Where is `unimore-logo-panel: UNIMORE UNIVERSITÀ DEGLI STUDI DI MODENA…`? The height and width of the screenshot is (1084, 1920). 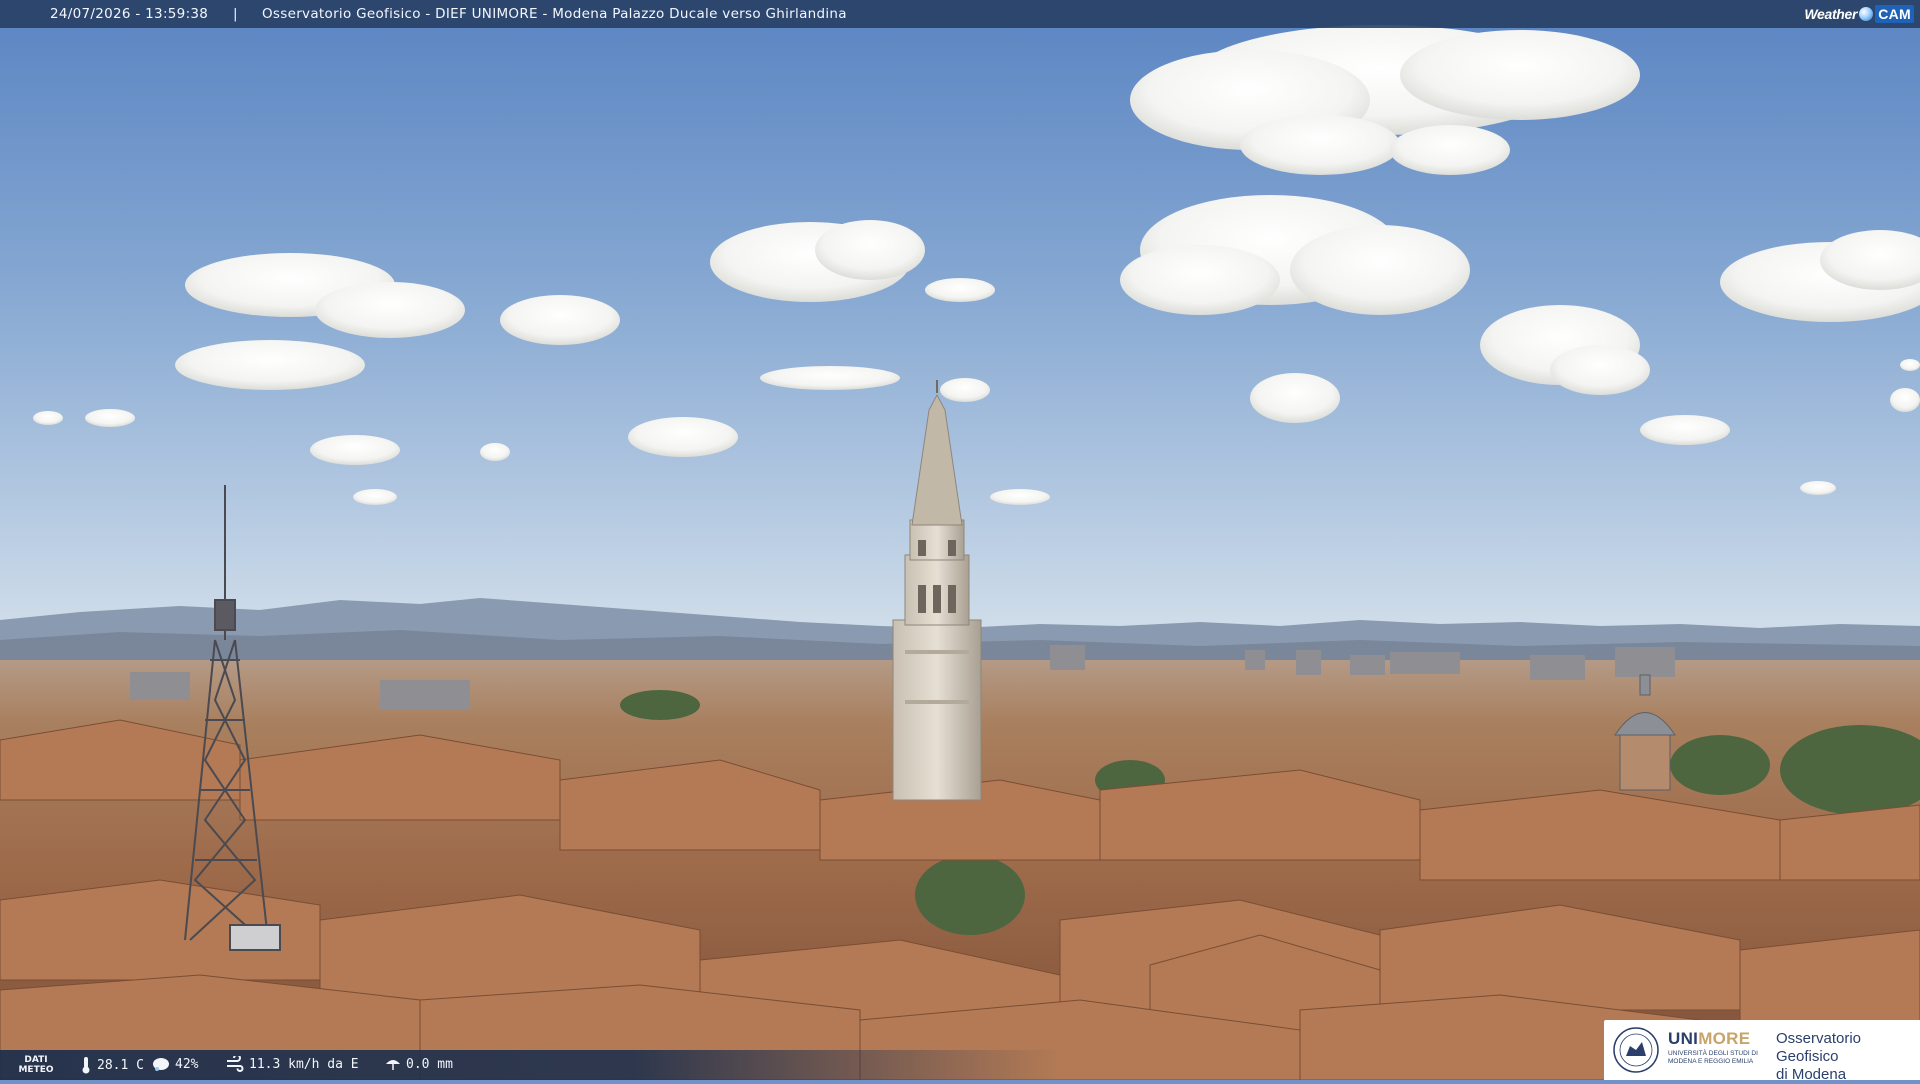
unimore-logo-panel: UNIMORE UNIVERSITÀ DEGLI STUDI DI MODENA… is located at coordinates (1762, 1051).